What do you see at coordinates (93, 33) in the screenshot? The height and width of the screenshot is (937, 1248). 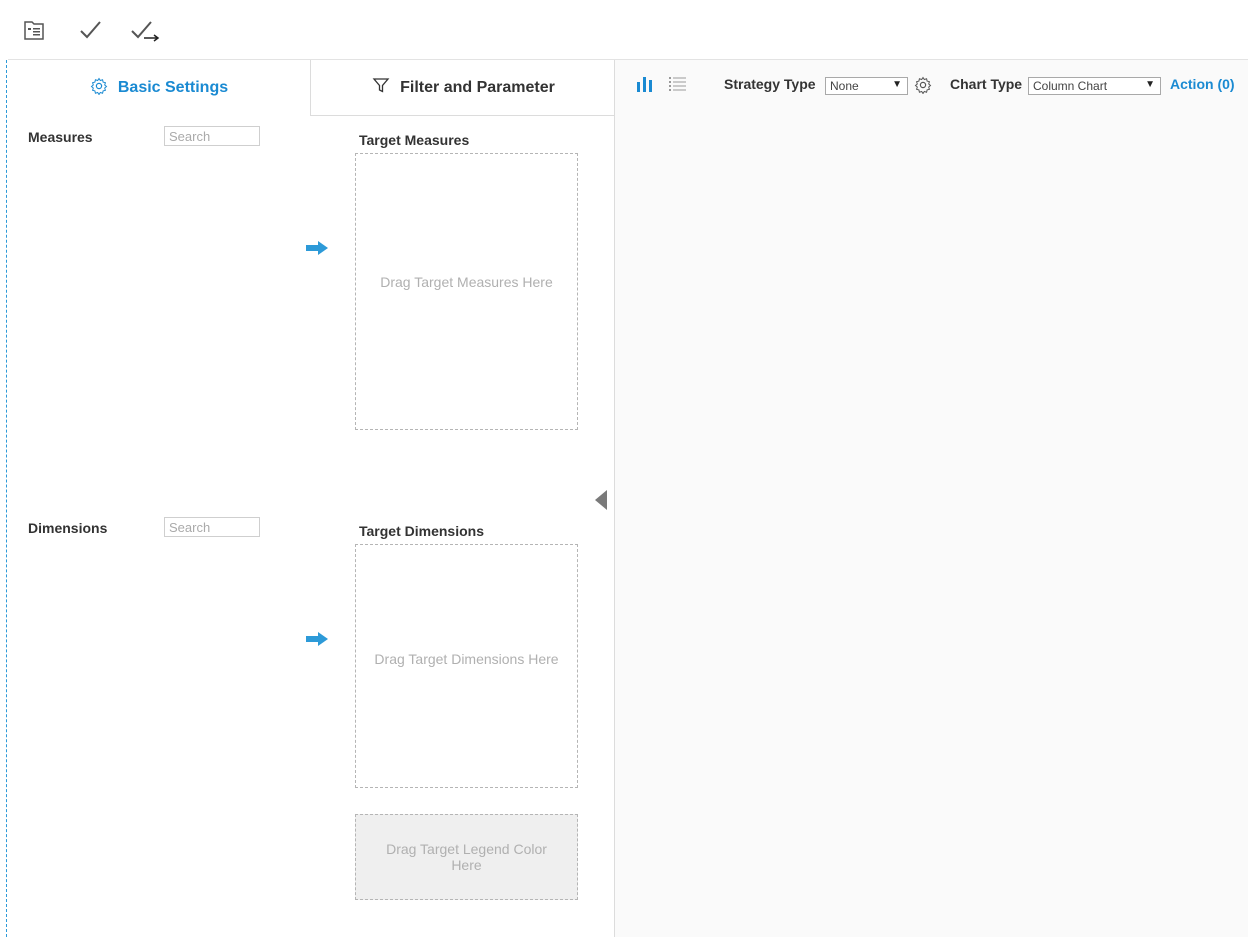 I see `check-icon` at bounding box center [93, 33].